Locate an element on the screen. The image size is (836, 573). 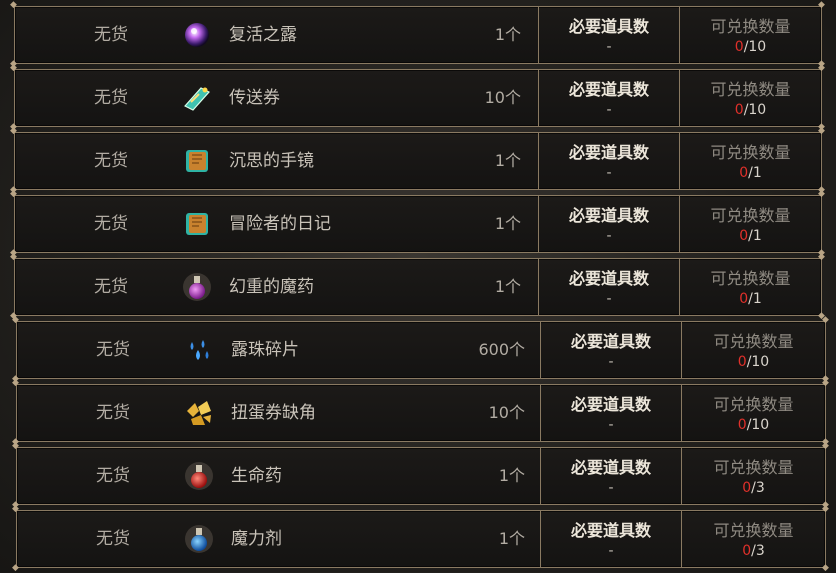
shop-row-1: ◆ ◆ ◆ ◆ 无货 传送券 10个 必要道具数 - 可兑换数量 0/10 is located at coordinates (417, 98).